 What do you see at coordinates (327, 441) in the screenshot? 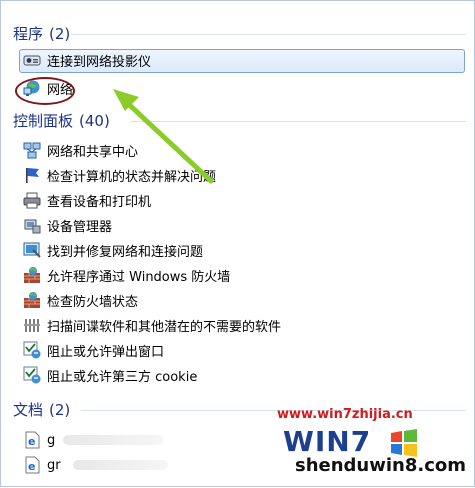
I see `watermark-logo-text: WIN7` at bounding box center [327, 441].